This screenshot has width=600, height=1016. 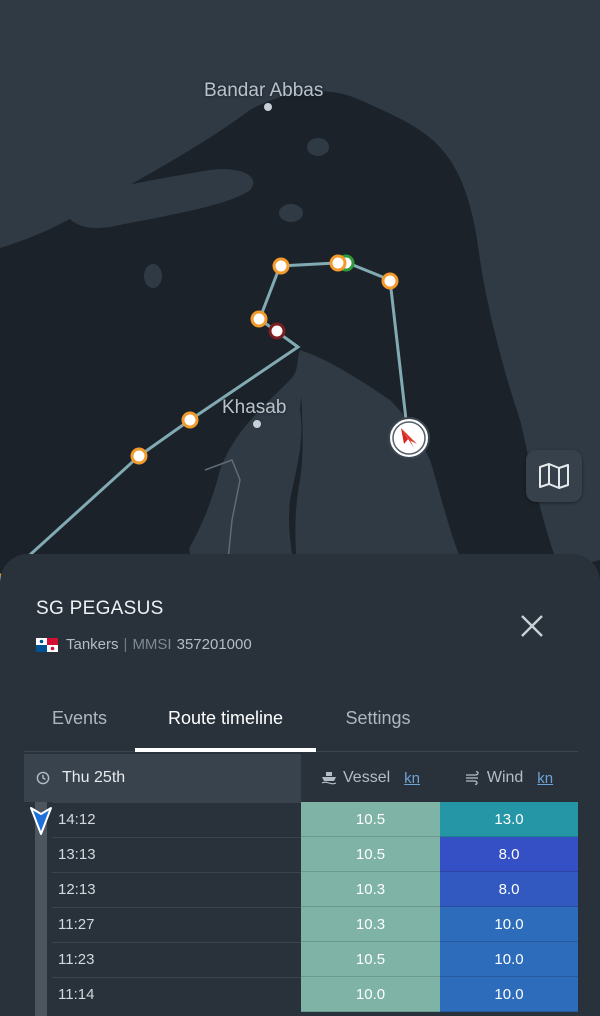 I want to click on active-tab-indicator, so click(x=225, y=750).